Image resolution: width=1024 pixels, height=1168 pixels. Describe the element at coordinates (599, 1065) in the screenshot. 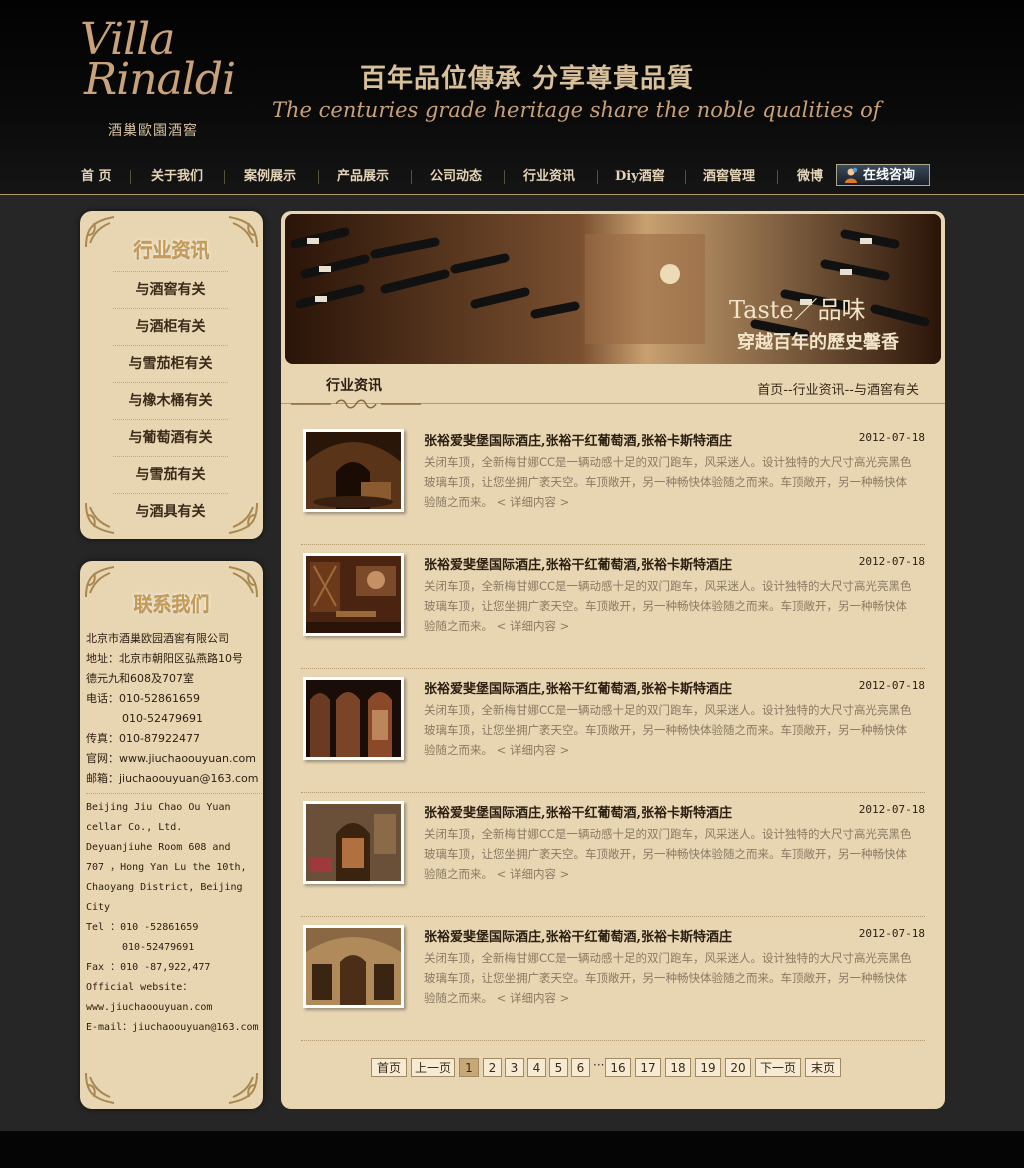

I see `pager-ellipsis: ···` at that location.